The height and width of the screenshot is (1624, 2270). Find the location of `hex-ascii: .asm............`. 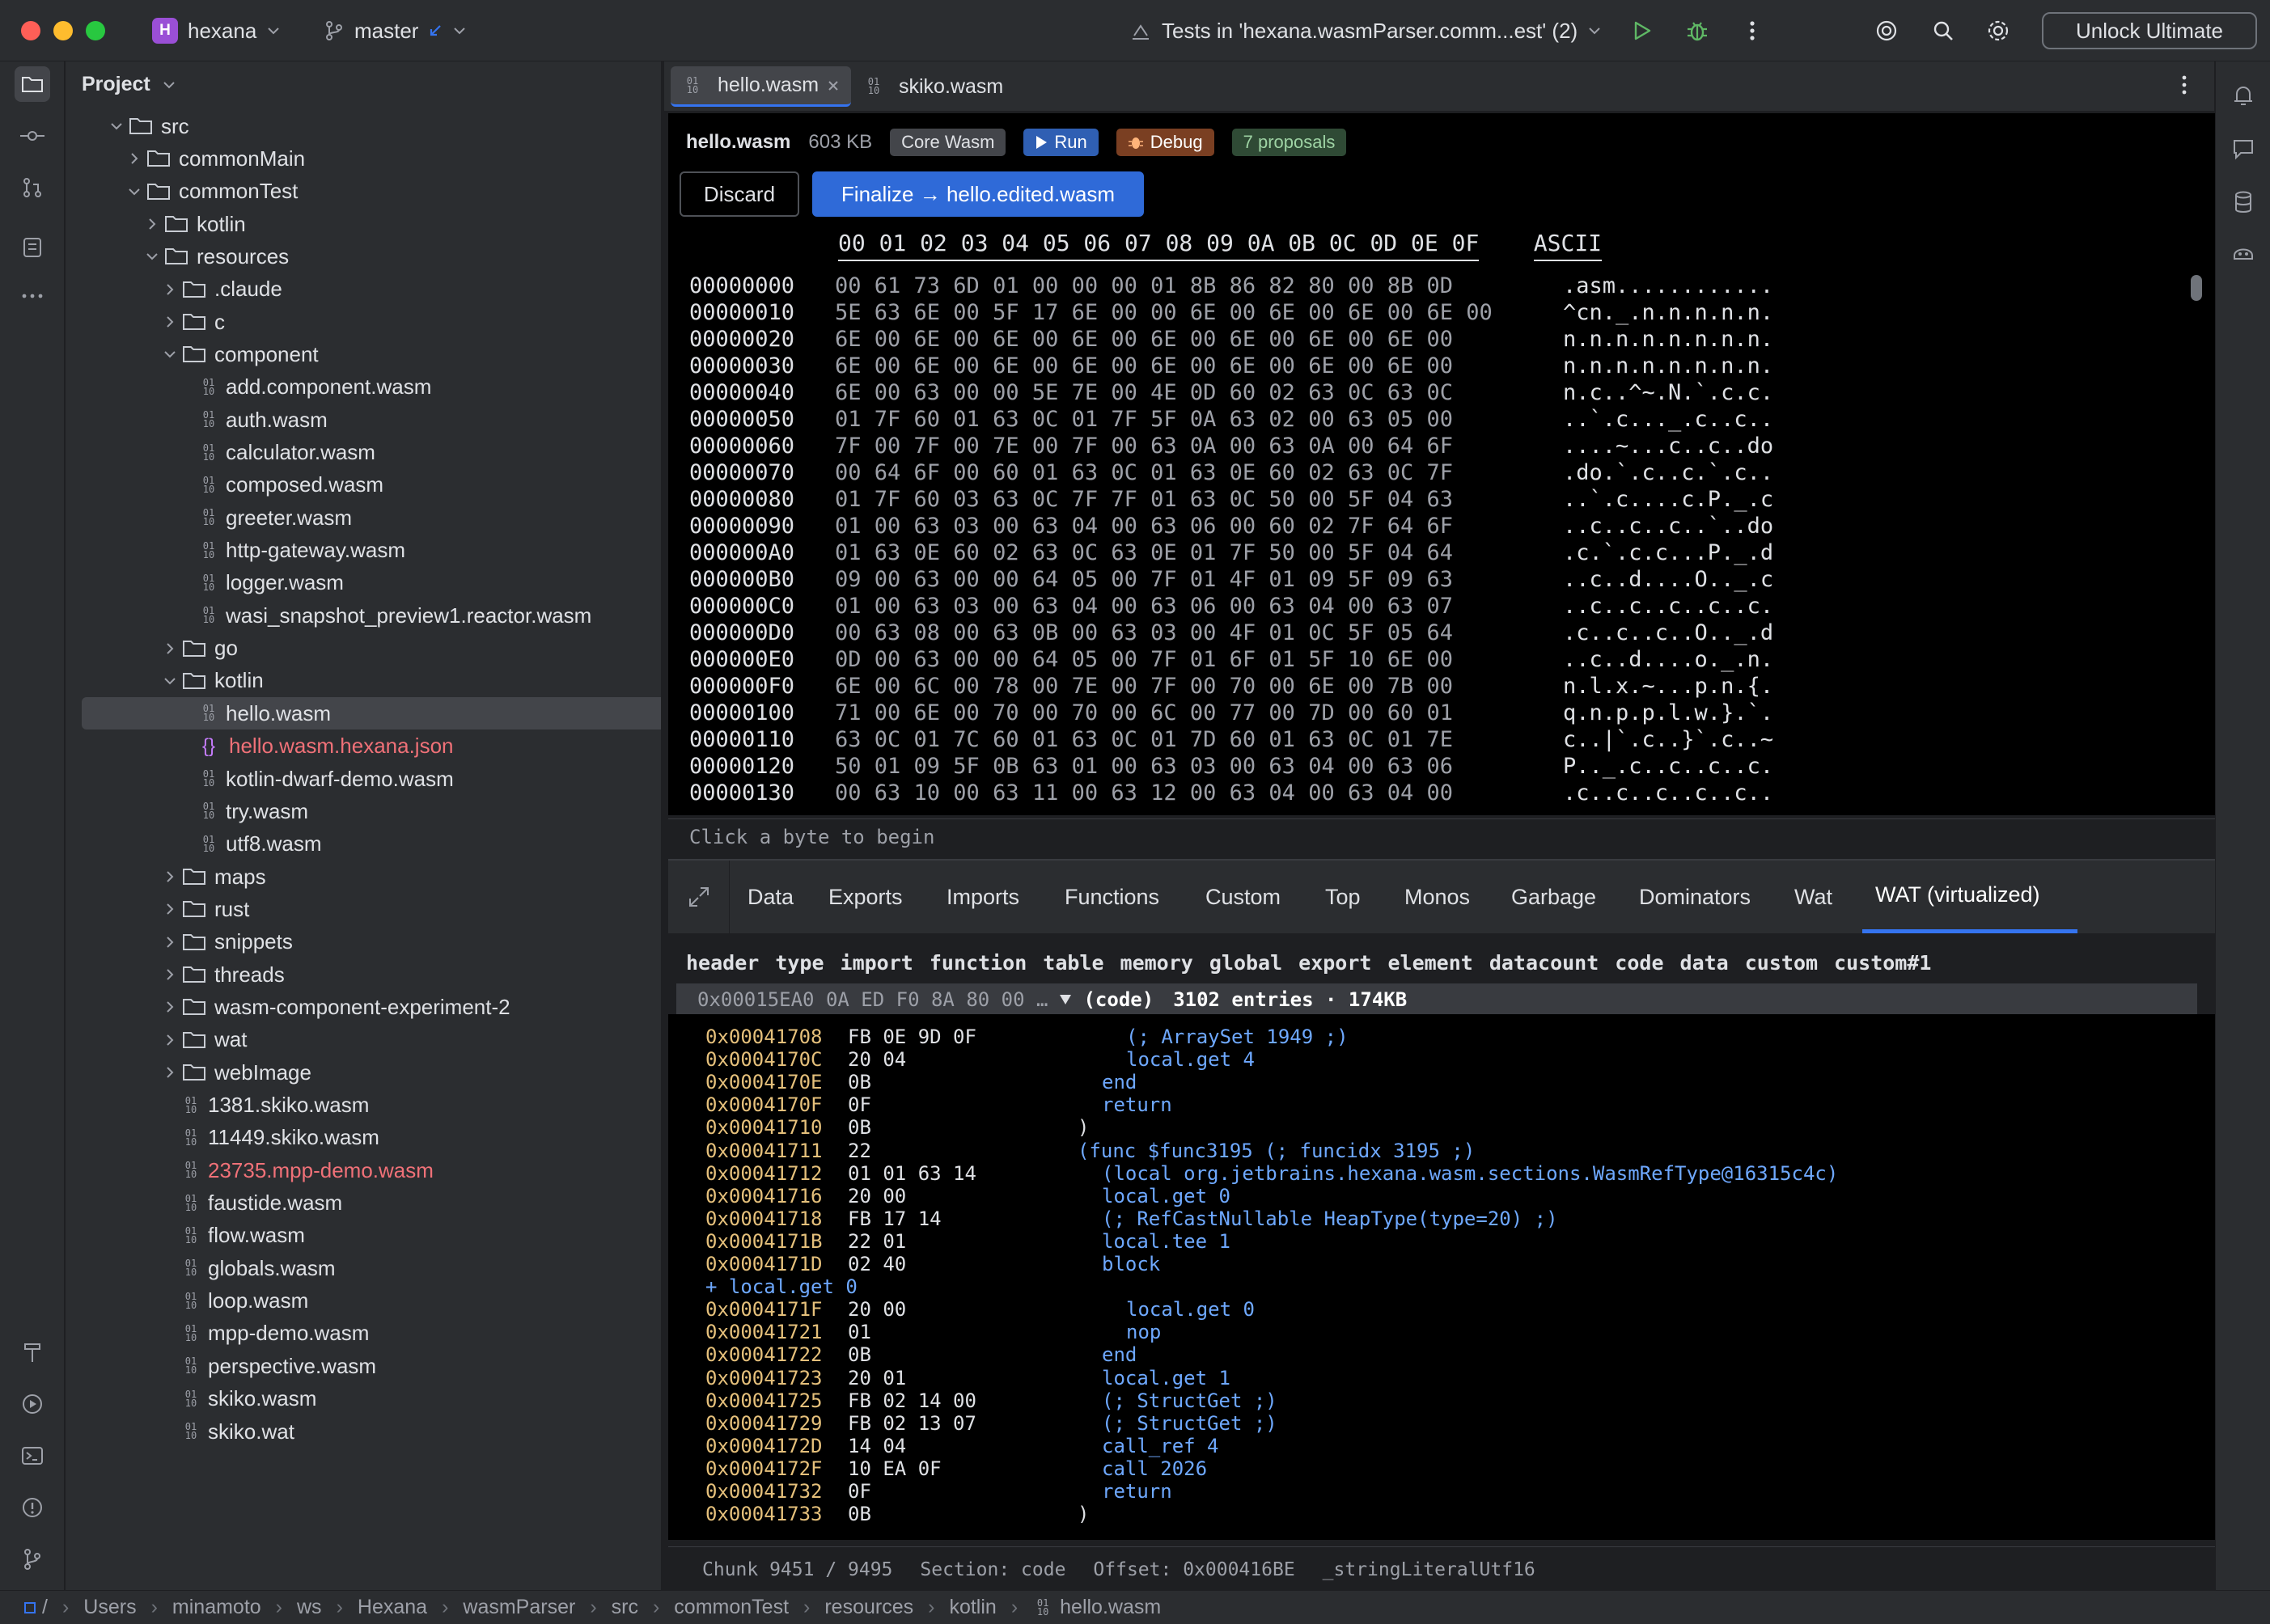

hex-ascii: .asm............ is located at coordinates (1668, 286).